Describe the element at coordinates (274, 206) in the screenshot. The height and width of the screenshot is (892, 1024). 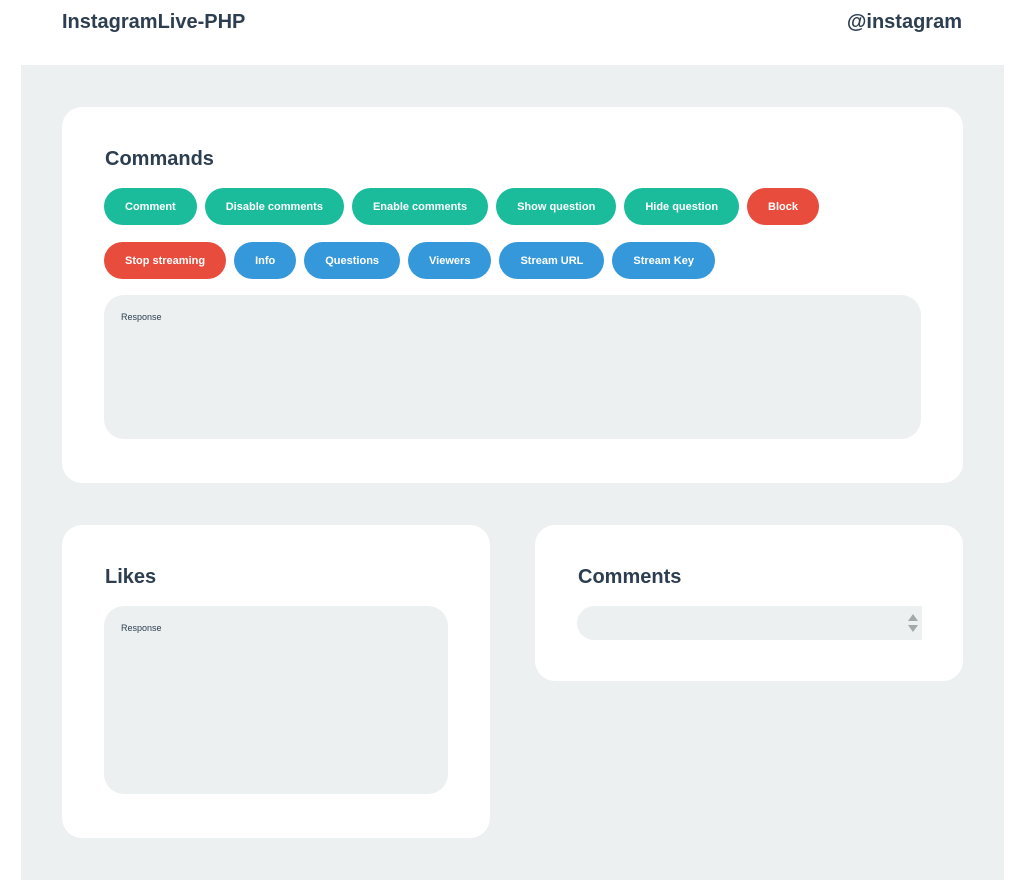
I see `disable-comments-button: Disable comments` at that location.